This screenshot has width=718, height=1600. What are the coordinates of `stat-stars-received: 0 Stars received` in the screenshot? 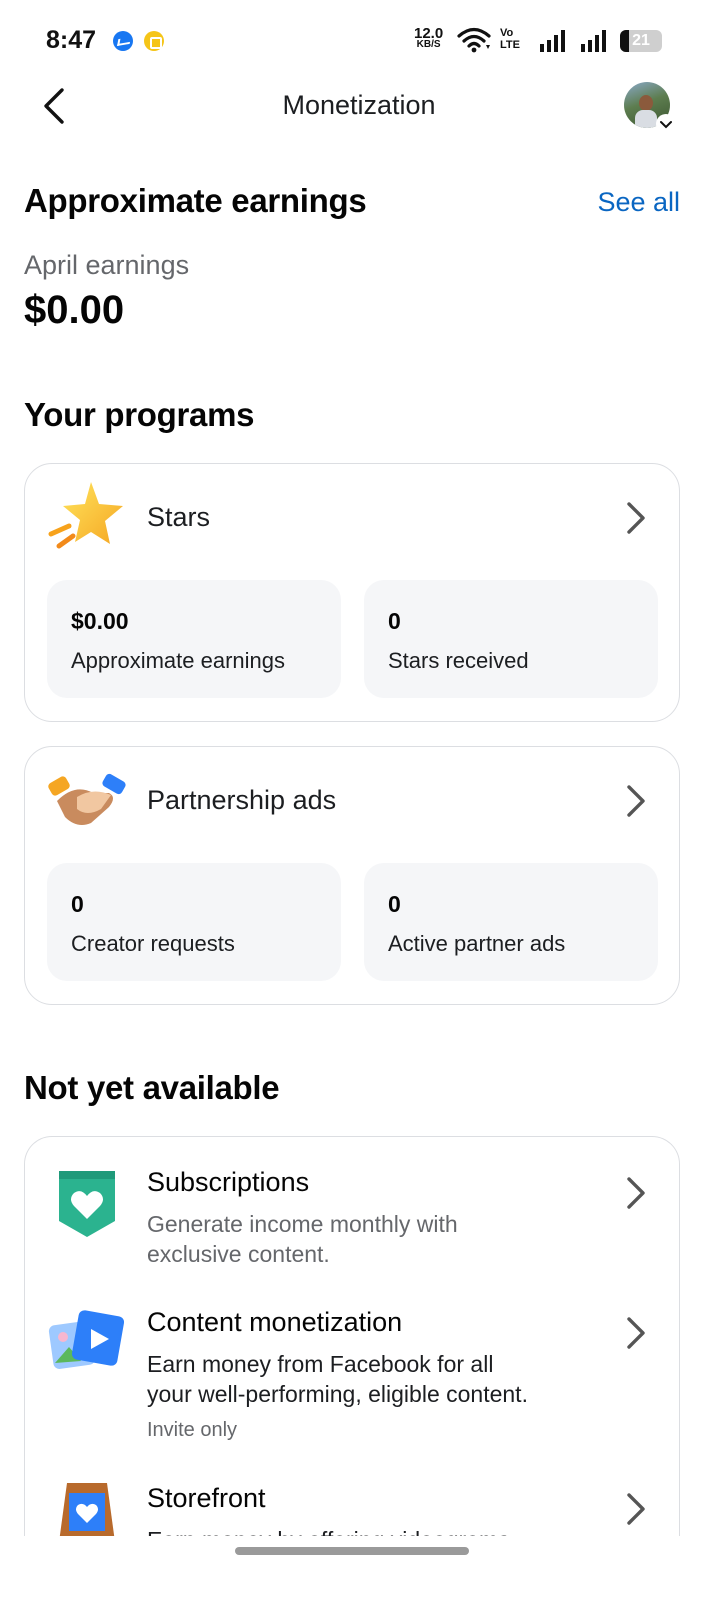 It's located at (511, 639).